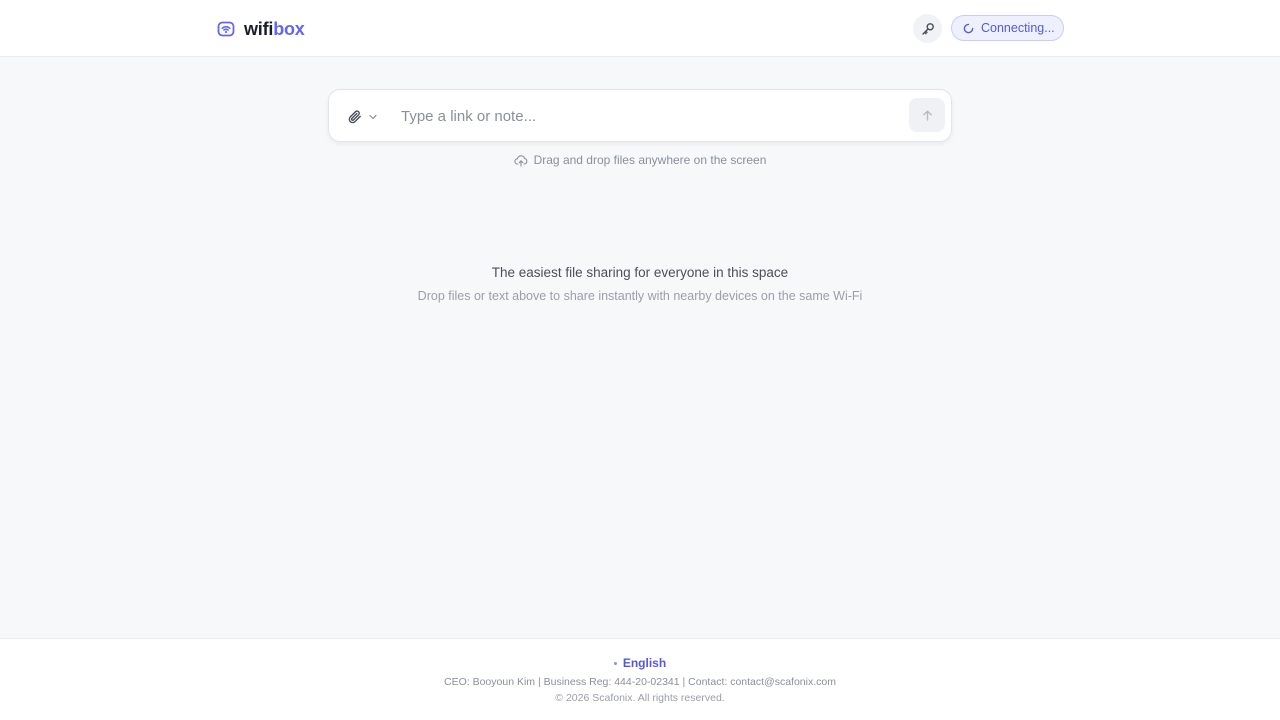 This screenshot has height=720, width=1280. Describe the element at coordinates (651, 116) in the screenshot. I see `link-note-input` at that location.